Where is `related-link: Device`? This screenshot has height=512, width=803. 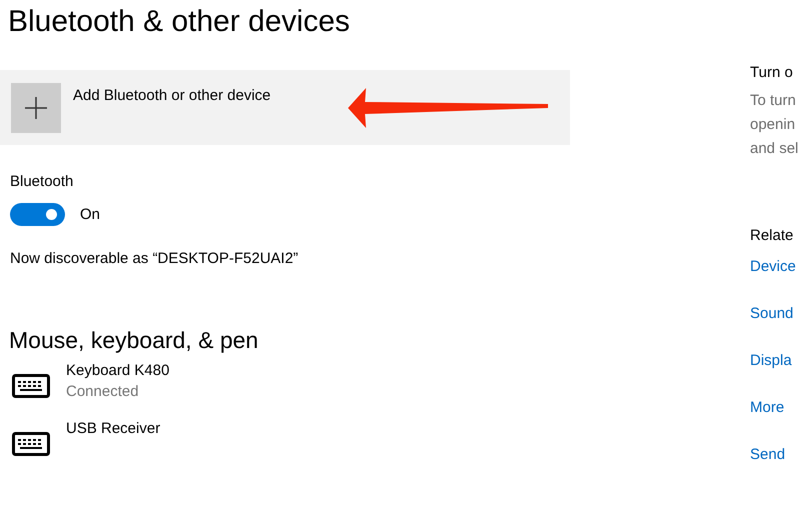 related-link: Device is located at coordinates (774, 266).